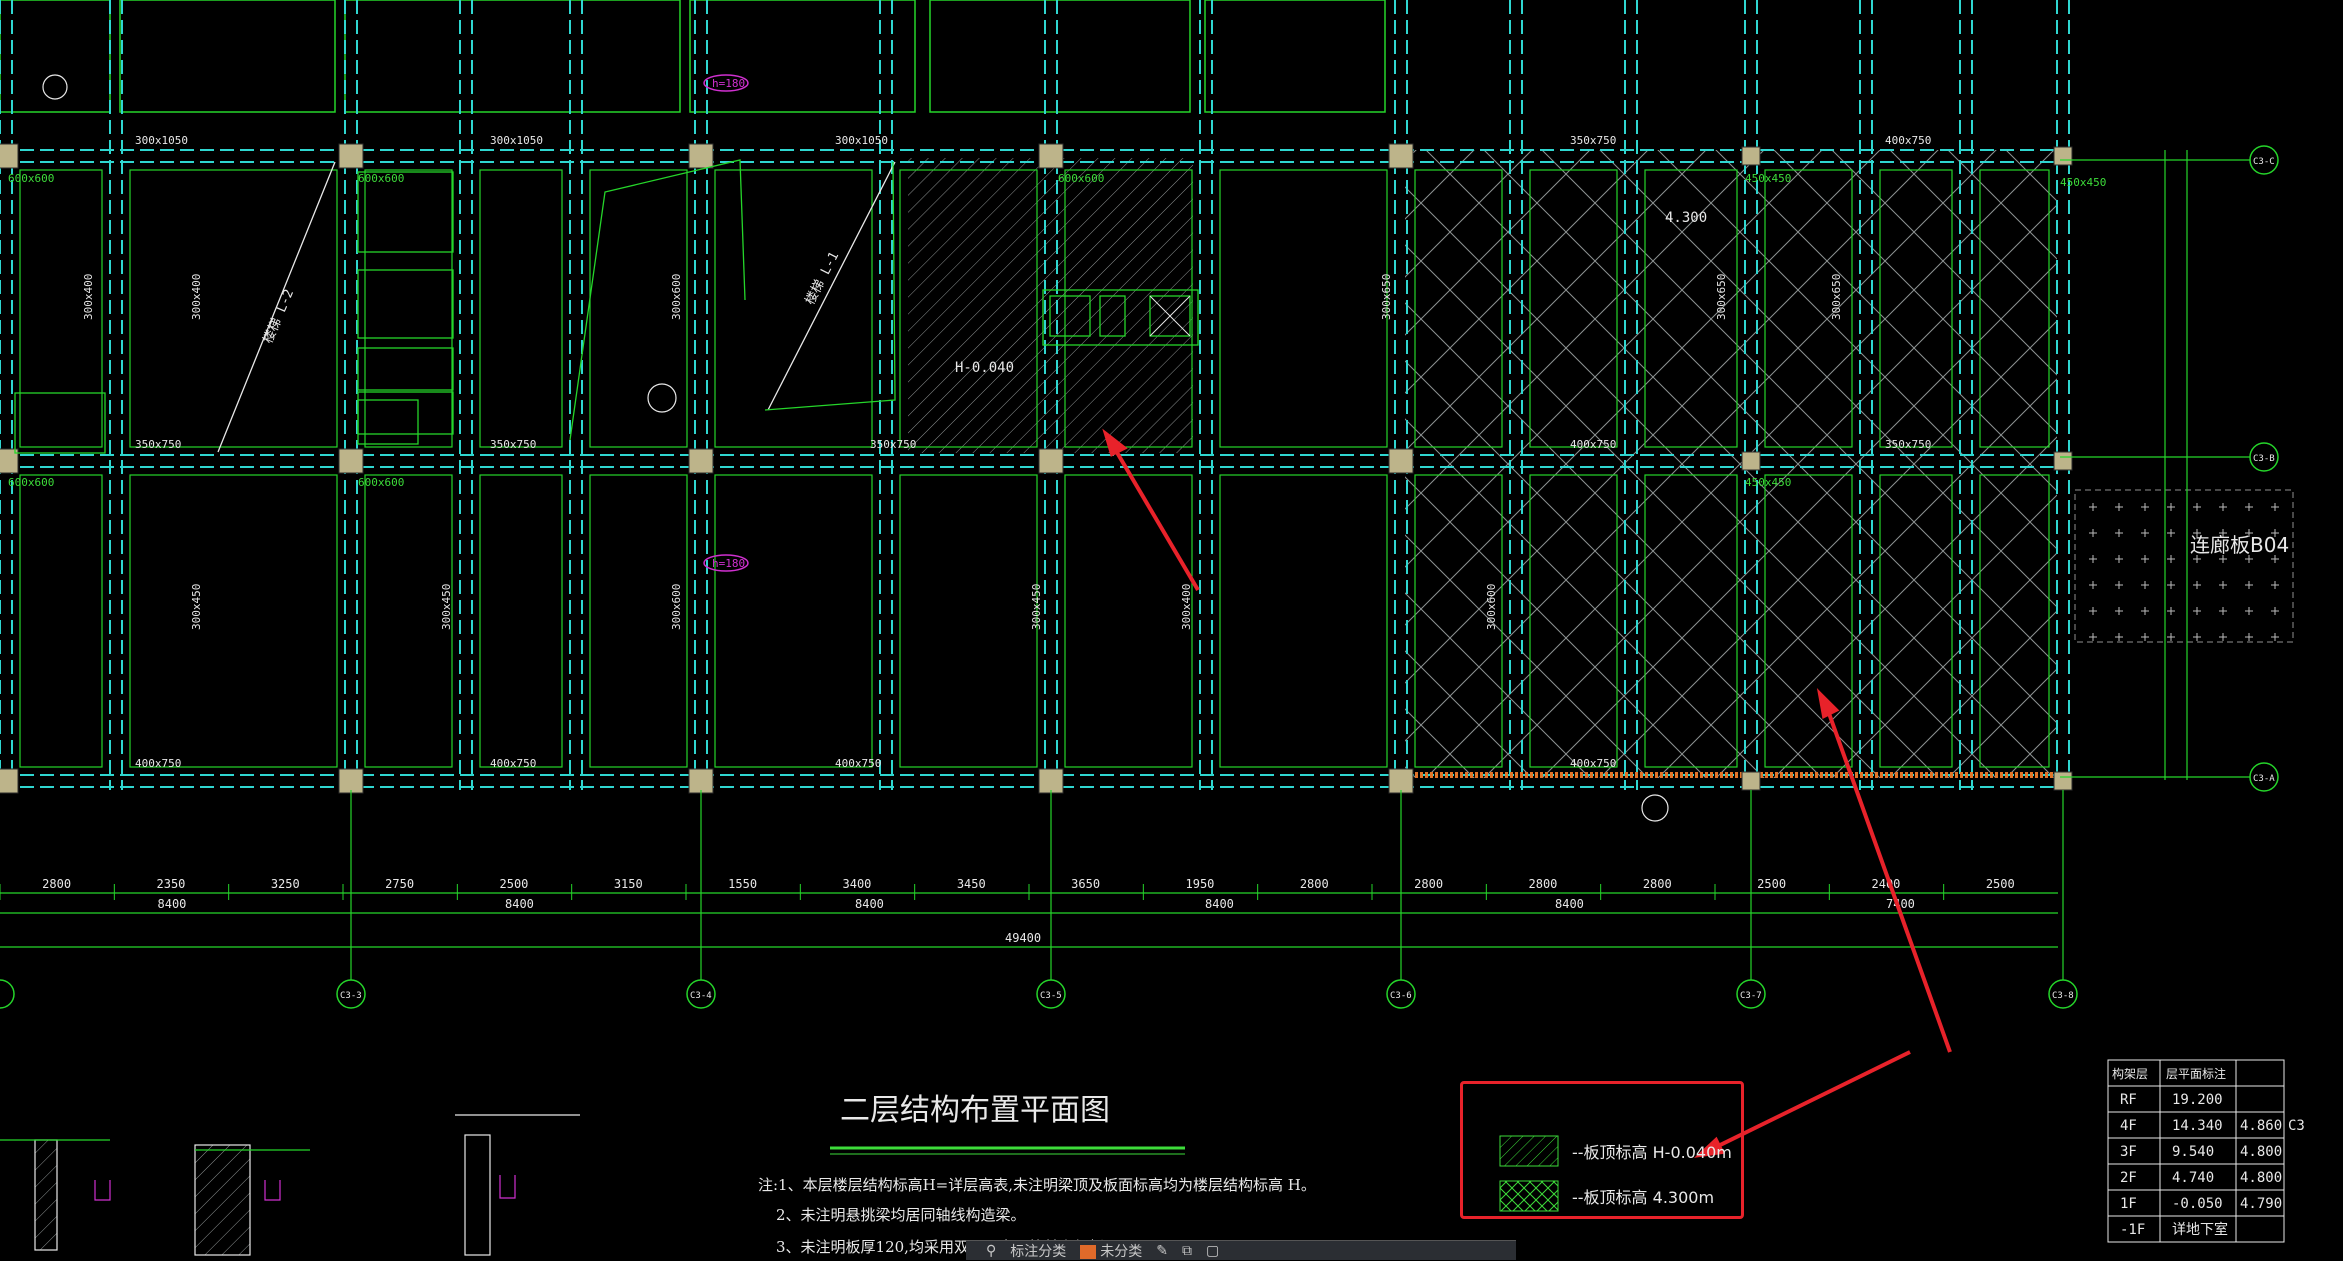 This screenshot has height=1261, width=2343. Describe the element at coordinates (628, 884) in the screenshot. I see `dim-value: 3150` at that location.